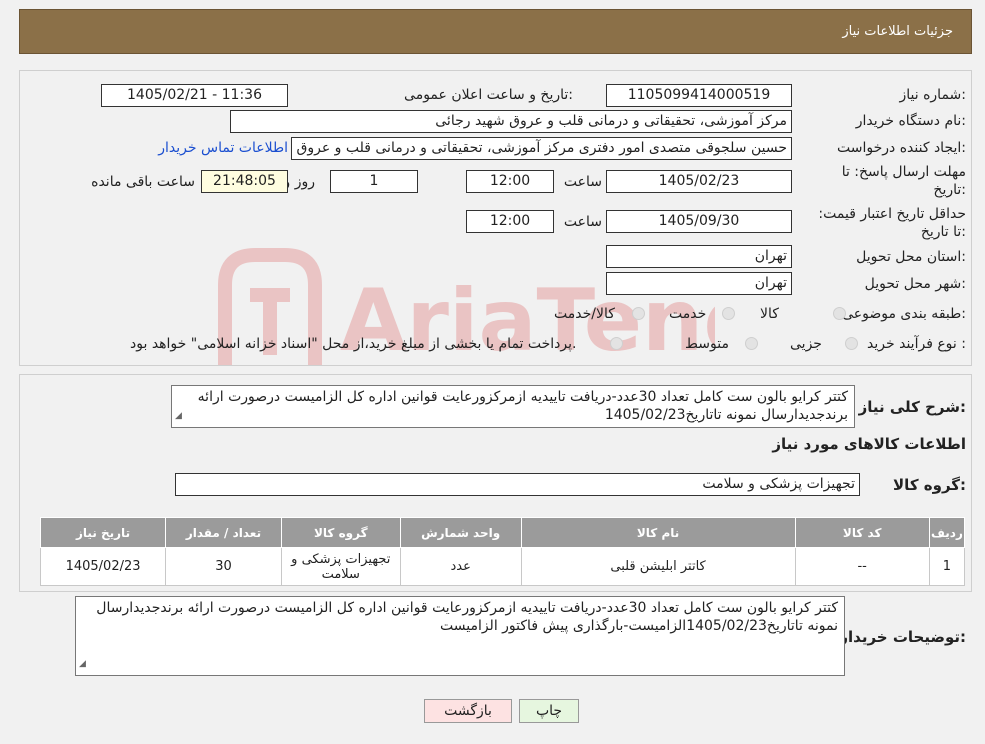 This screenshot has width=985, height=744. What do you see at coordinates (103, 532) in the screenshot?
I see `col-header-need-date: تاریخ نیاز` at bounding box center [103, 532].